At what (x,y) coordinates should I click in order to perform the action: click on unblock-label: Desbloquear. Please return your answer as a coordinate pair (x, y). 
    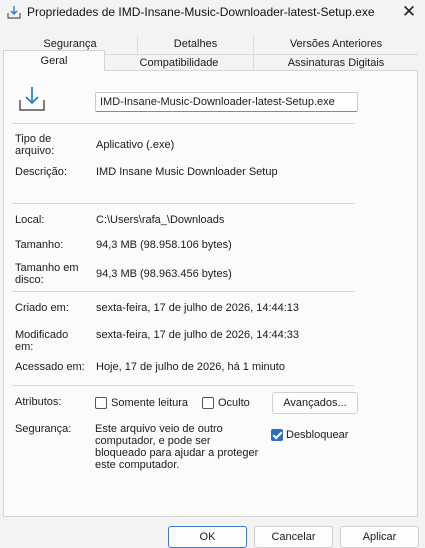
    Looking at the image, I should click on (317, 435).